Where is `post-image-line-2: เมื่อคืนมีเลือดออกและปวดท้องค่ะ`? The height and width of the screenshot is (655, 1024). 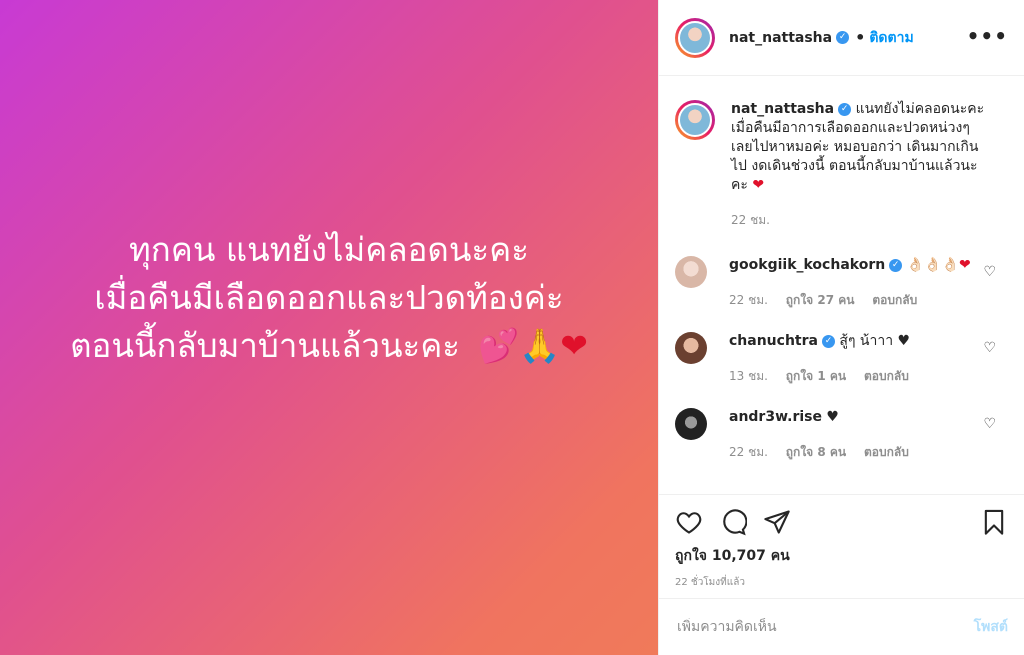
post-image-line-2: เมื่อคืนมีเลือดออกและปวดท้องค่ะ is located at coordinates (329, 297).